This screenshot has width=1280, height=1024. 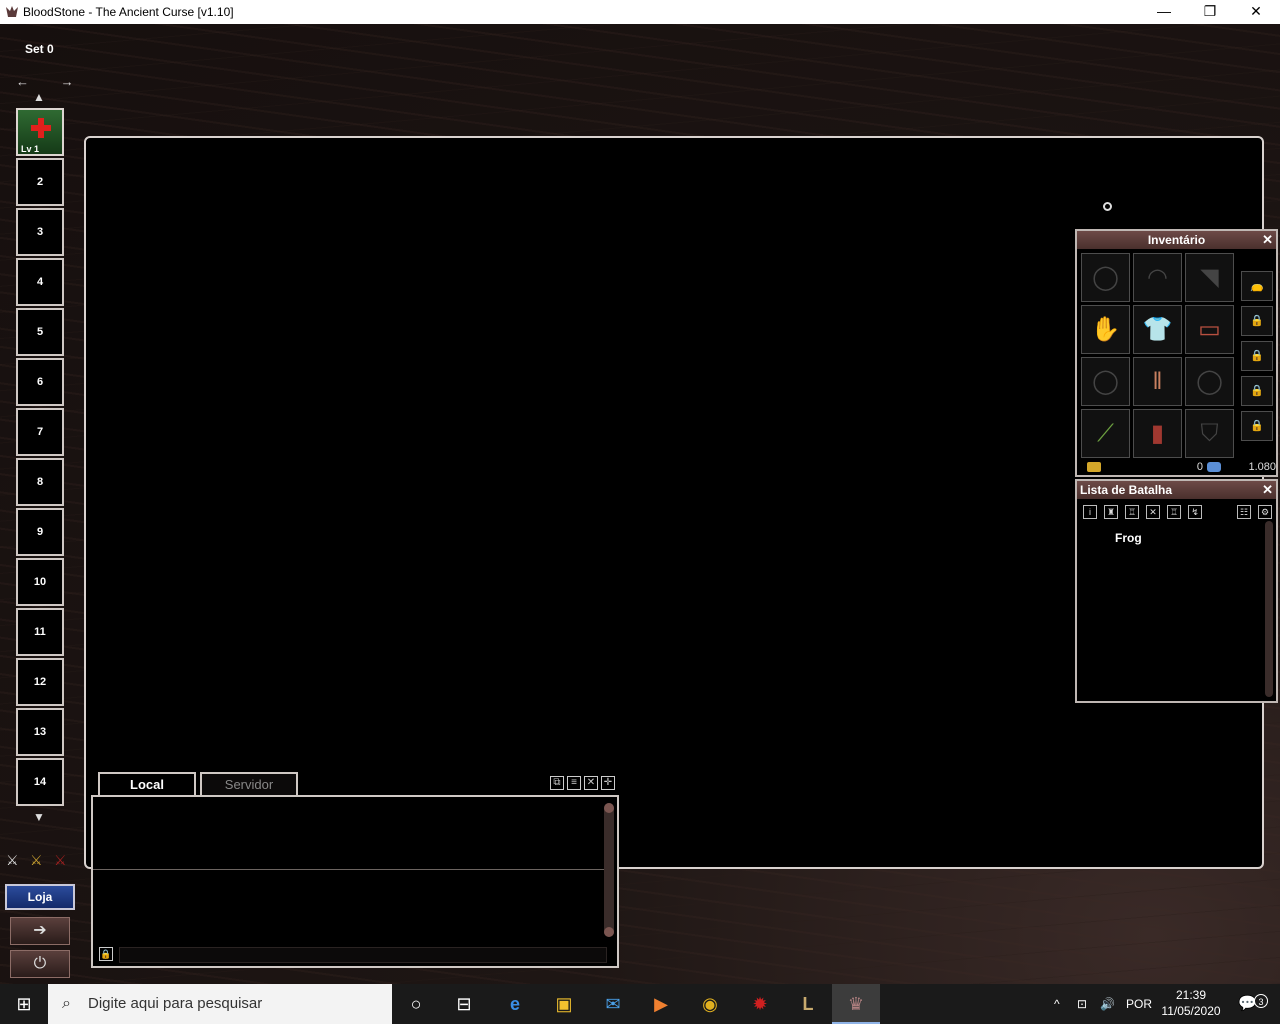 I want to click on language-indicator: POR, so click(x=1139, y=1004).